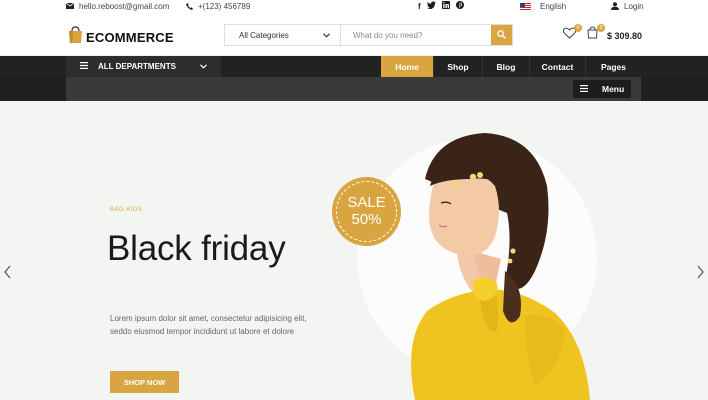 The width and height of the screenshot is (708, 400). What do you see at coordinates (137, 66) in the screenshot?
I see `departments-label: ALL DEPARTMENTS` at bounding box center [137, 66].